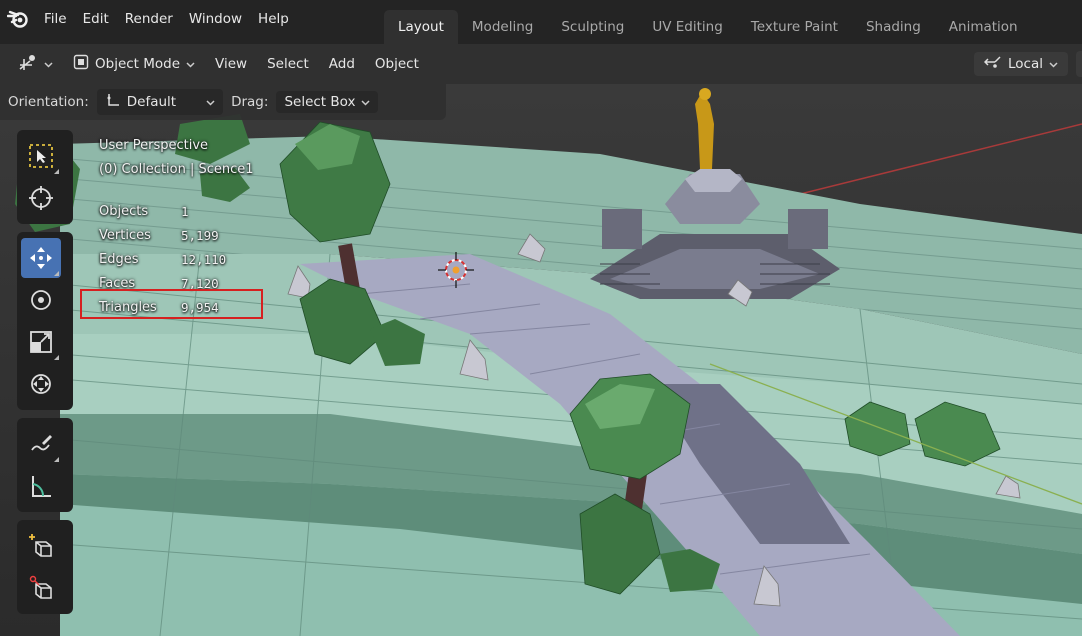 This screenshot has height=636, width=1082. What do you see at coordinates (151, 102) in the screenshot?
I see `orientation-value: Default` at bounding box center [151, 102].